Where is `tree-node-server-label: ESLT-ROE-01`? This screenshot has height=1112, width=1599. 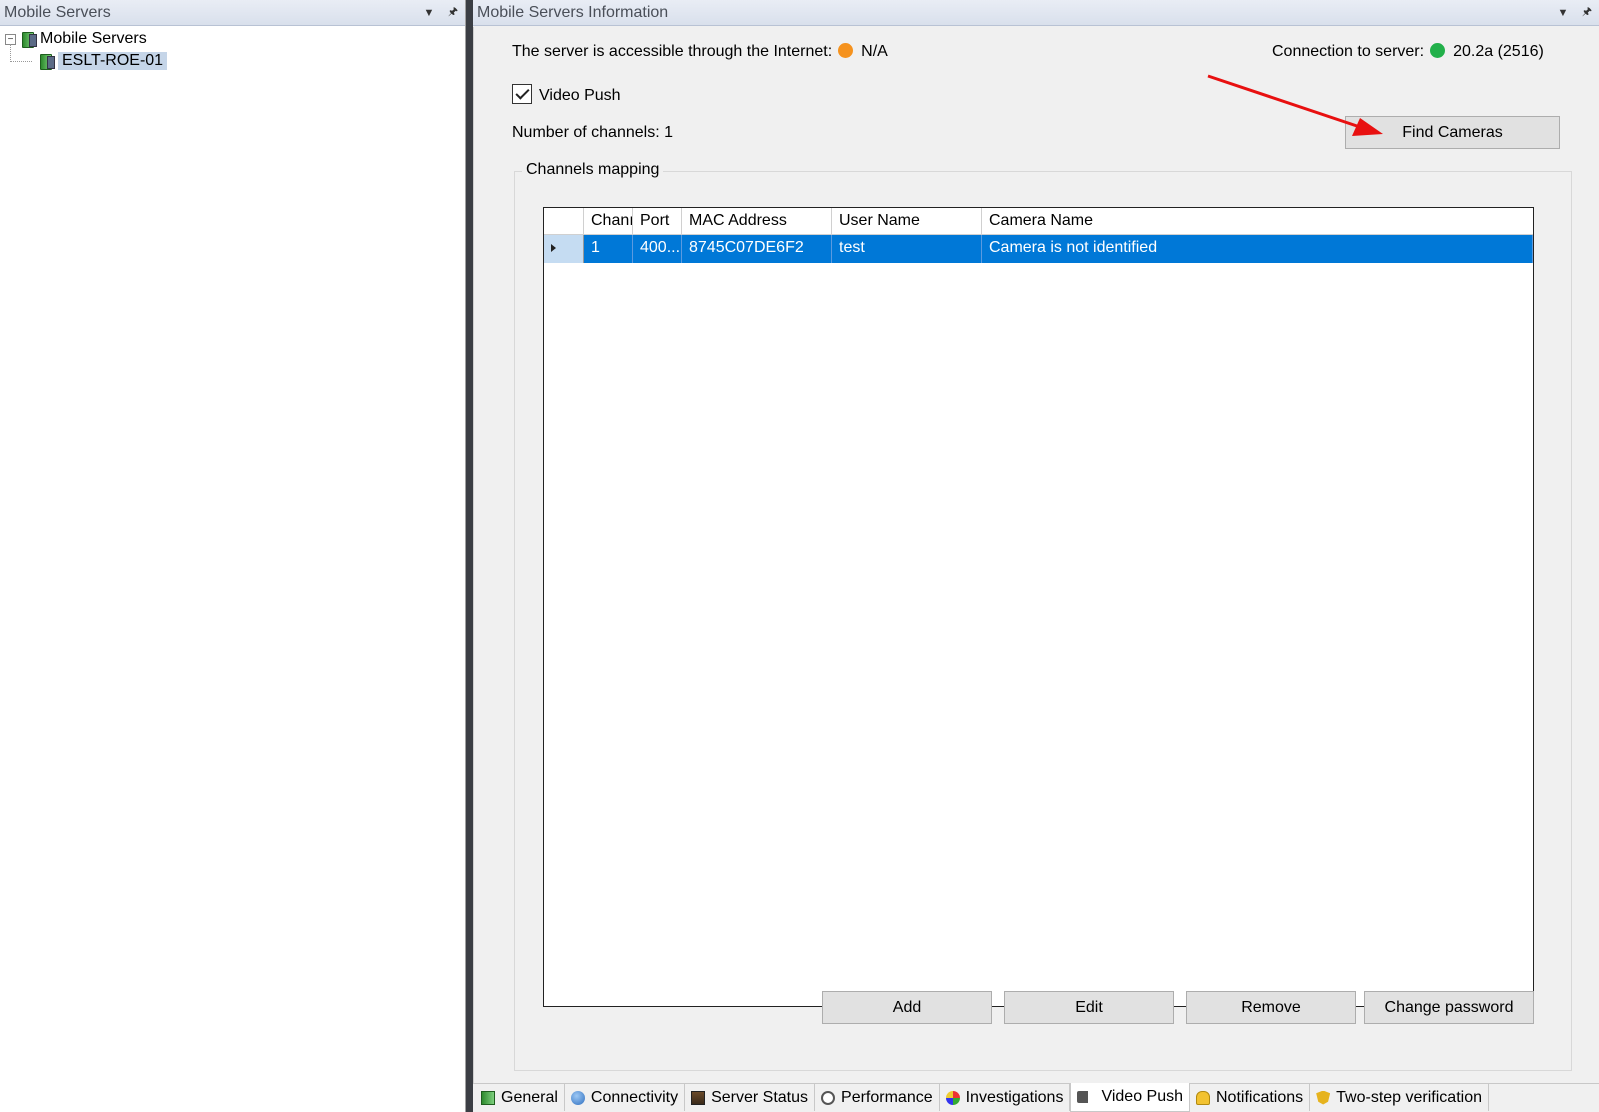
tree-node-server-label: ESLT-ROE-01 is located at coordinates (113, 61).